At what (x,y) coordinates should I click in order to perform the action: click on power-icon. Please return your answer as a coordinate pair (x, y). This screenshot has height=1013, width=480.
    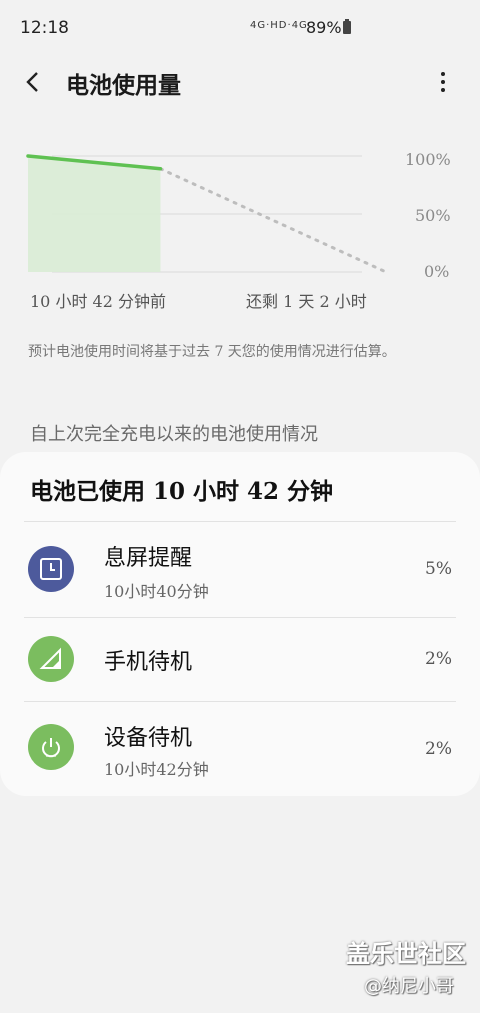
    Looking at the image, I should click on (51, 747).